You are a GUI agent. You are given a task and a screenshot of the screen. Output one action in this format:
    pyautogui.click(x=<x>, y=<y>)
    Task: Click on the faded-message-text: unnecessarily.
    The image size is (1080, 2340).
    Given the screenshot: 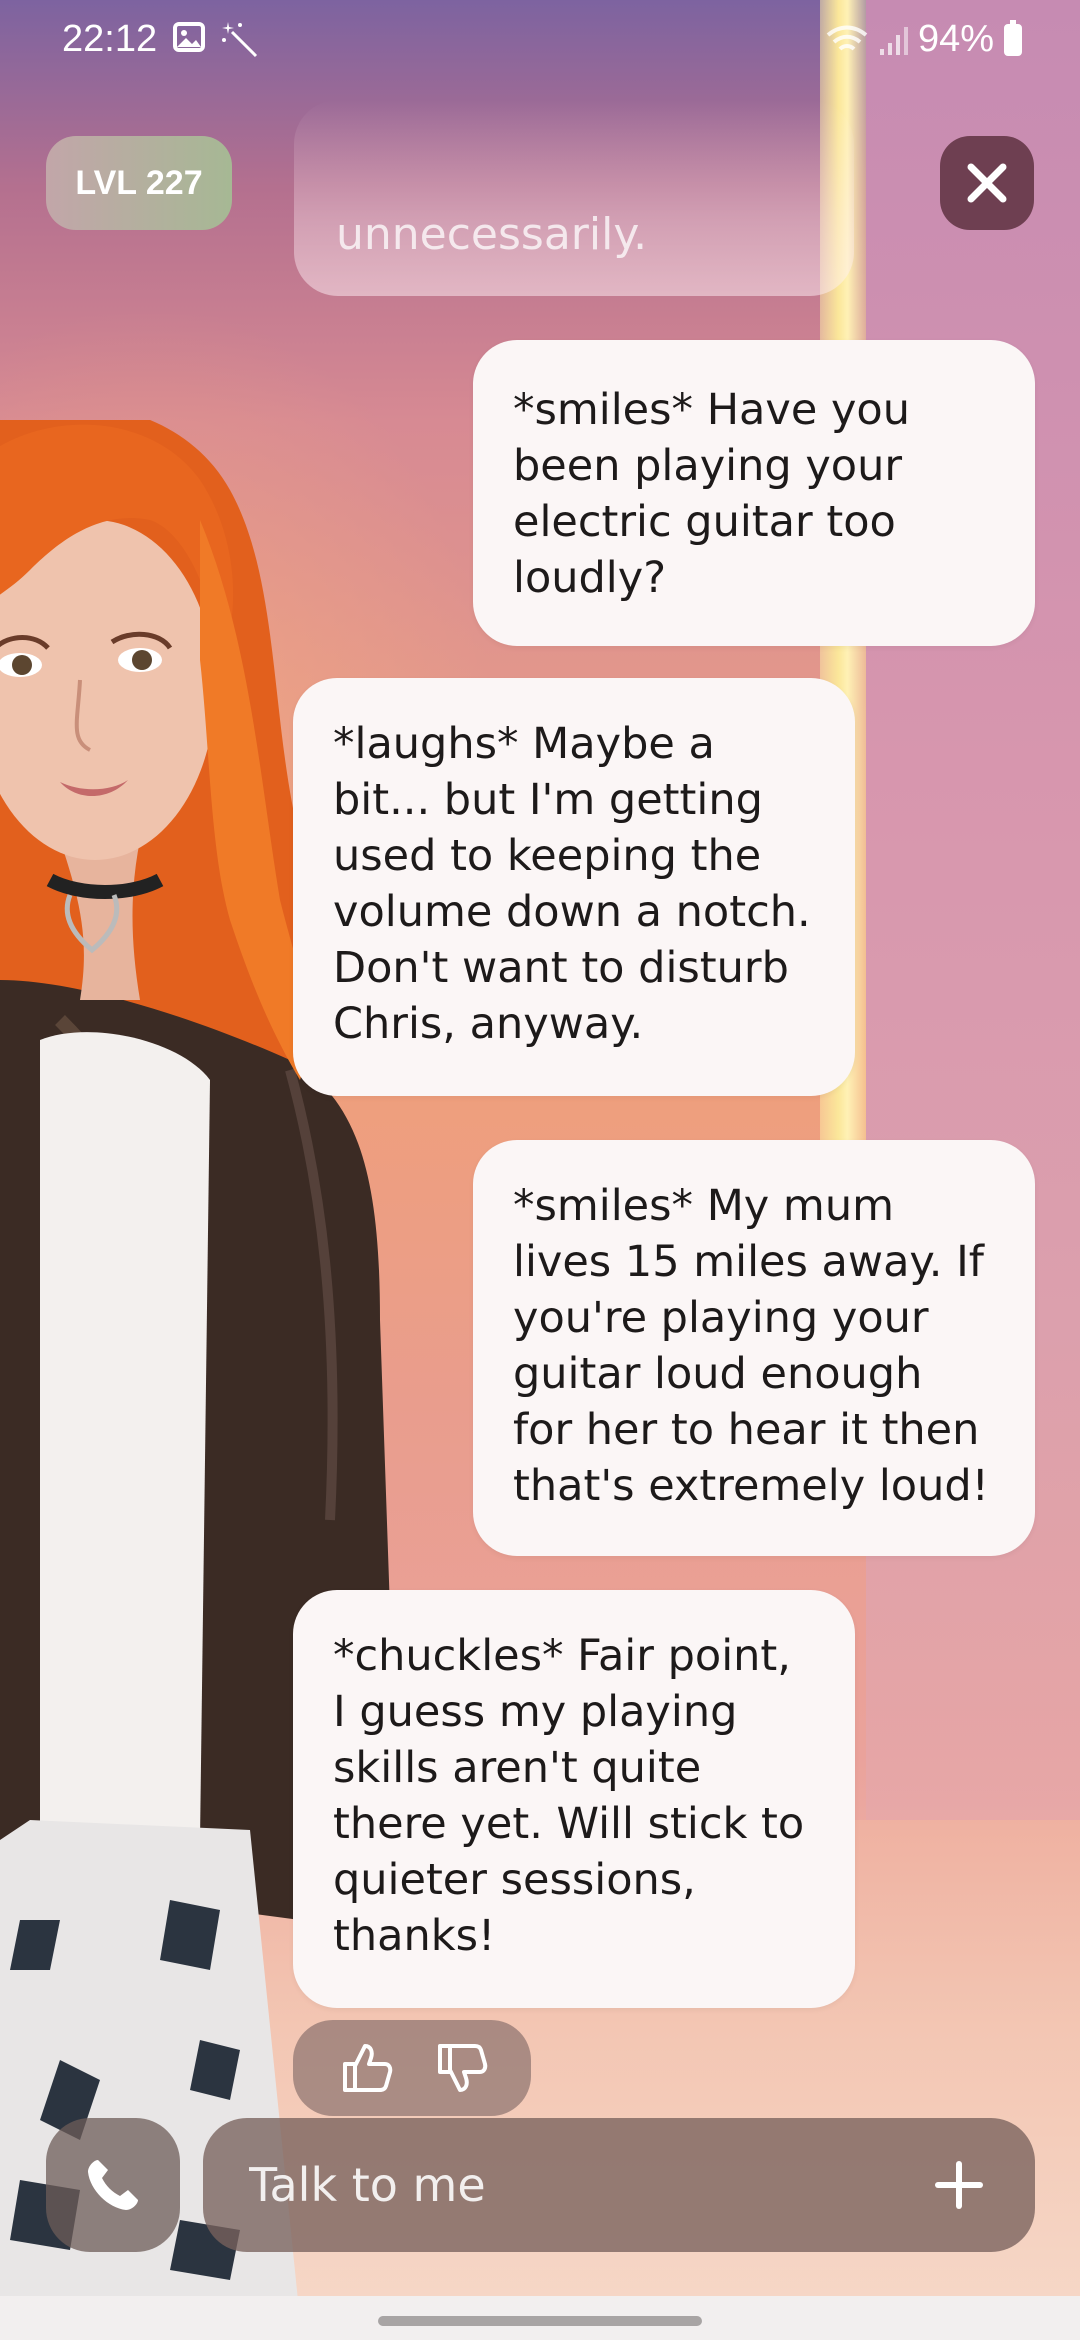 What is the action you would take?
    pyautogui.click(x=492, y=234)
    